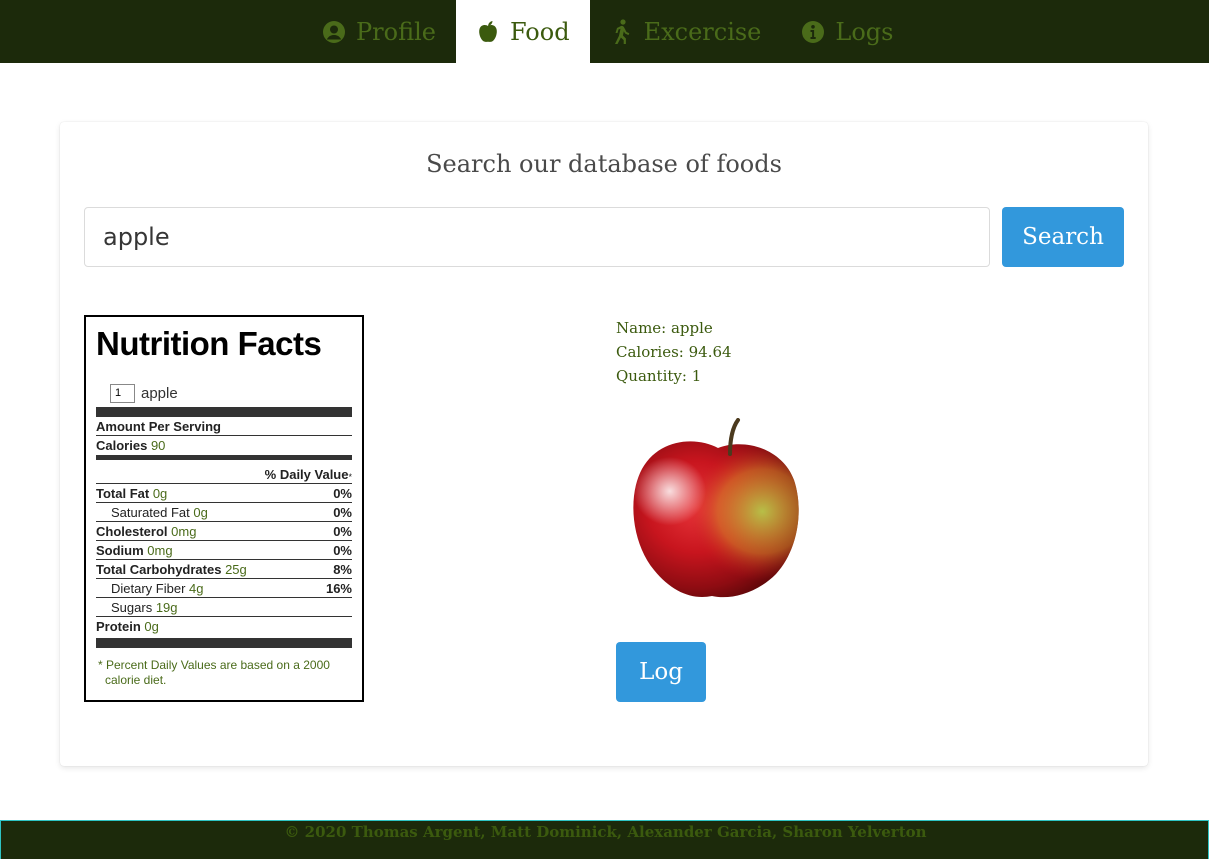 The image size is (1209, 859). Describe the element at coordinates (622, 31) in the screenshot. I see `walking-icon` at that location.